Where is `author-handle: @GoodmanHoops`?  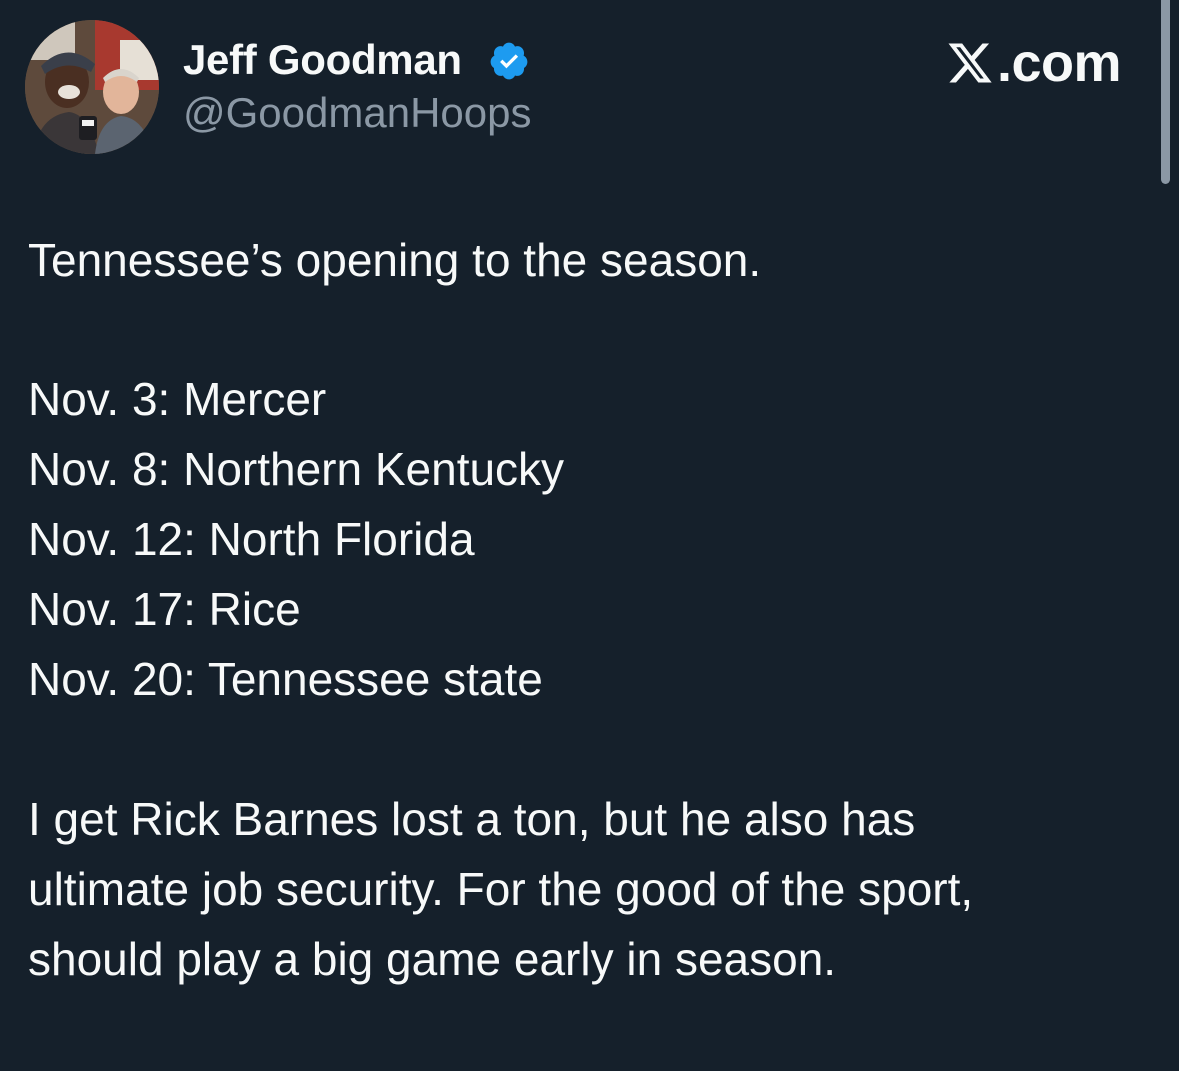 author-handle: @GoodmanHoops is located at coordinates (357, 113).